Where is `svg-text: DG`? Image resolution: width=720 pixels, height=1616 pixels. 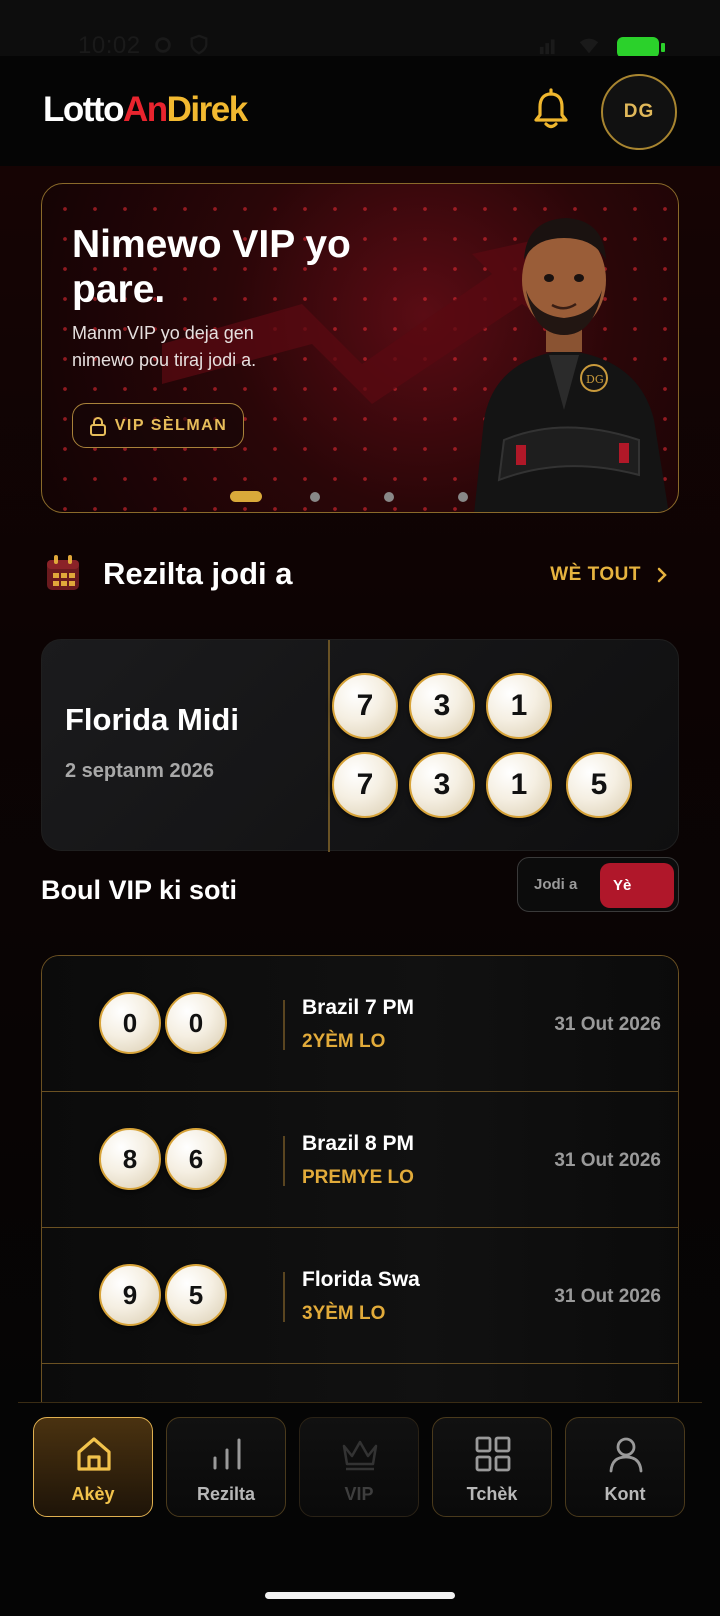
svg-text: DG is located at coordinates (595, 379).